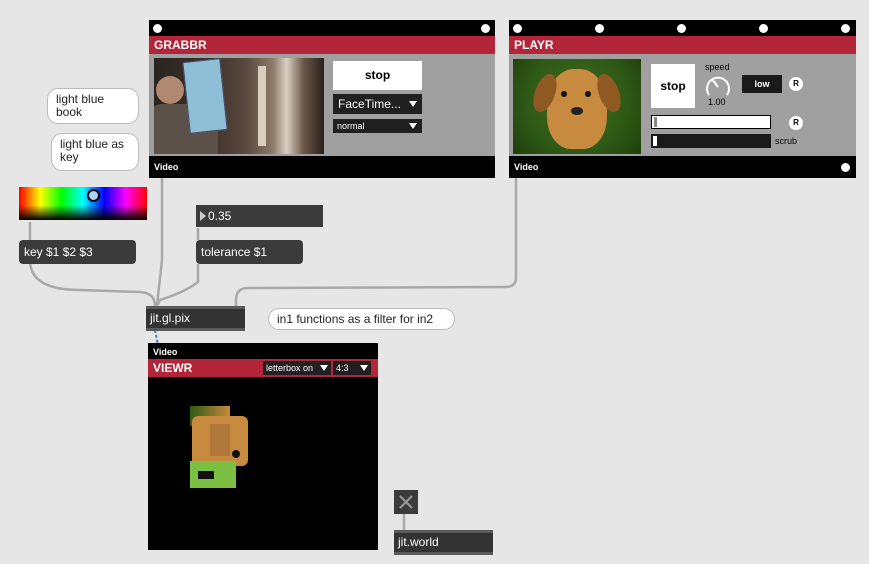 The width and height of the screenshot is (869, 564). I want to click on playr-inlets, so click(682, 28).